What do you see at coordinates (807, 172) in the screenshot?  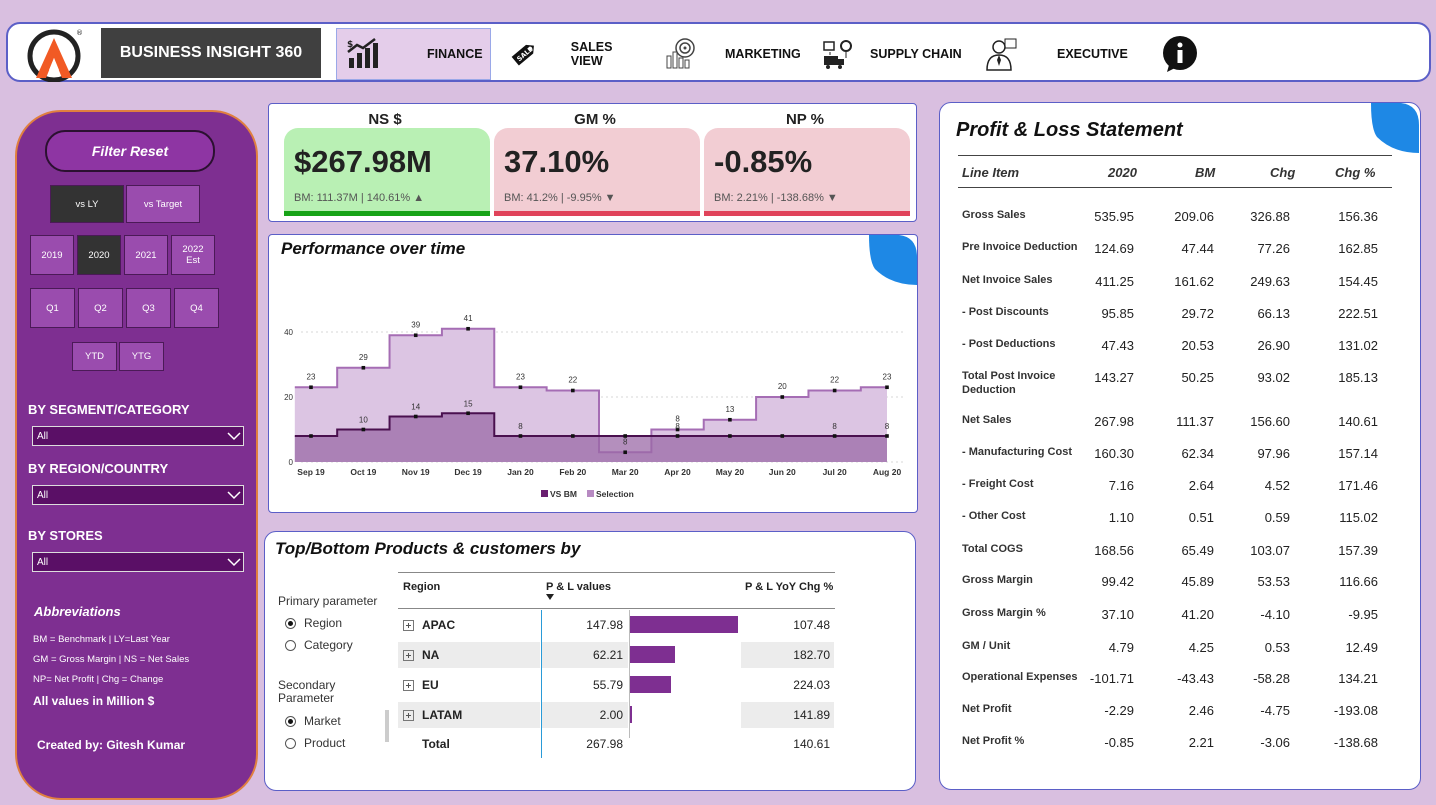 I see `kpi-card-net-profit: -0.85% BM: 2.21% | -138.68% ▼` at bounding box center [807, 172].